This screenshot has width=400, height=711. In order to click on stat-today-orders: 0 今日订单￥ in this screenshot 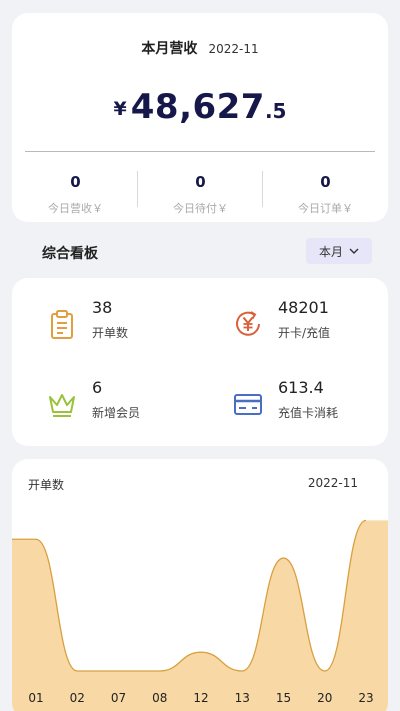, I will do `click(325, 194)`.